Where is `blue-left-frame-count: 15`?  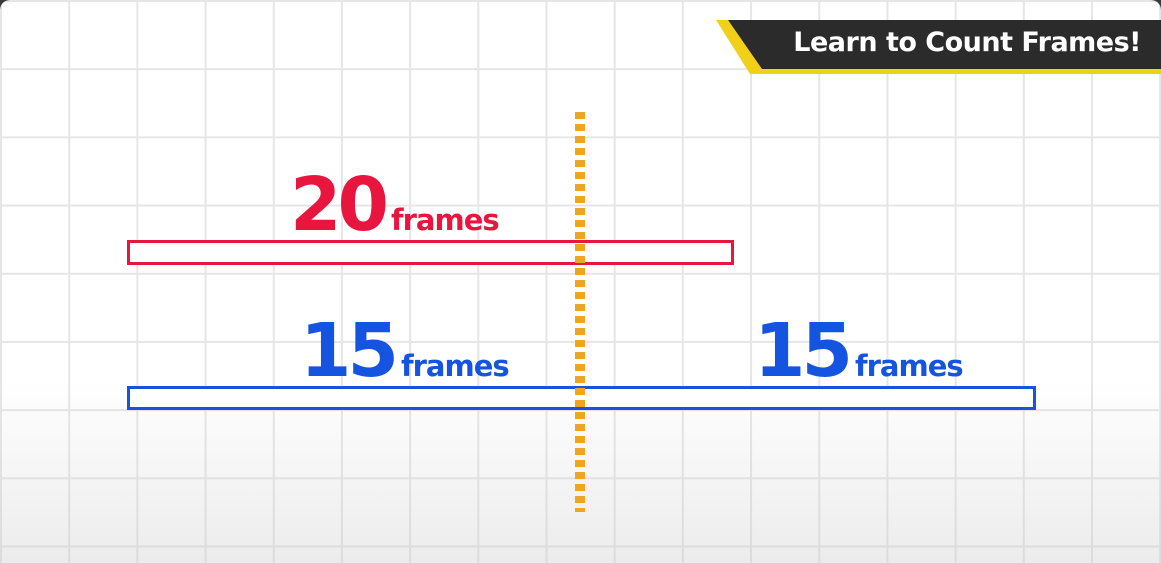 blue-left-frame-count: 15 is located at coordinates (349, 351).